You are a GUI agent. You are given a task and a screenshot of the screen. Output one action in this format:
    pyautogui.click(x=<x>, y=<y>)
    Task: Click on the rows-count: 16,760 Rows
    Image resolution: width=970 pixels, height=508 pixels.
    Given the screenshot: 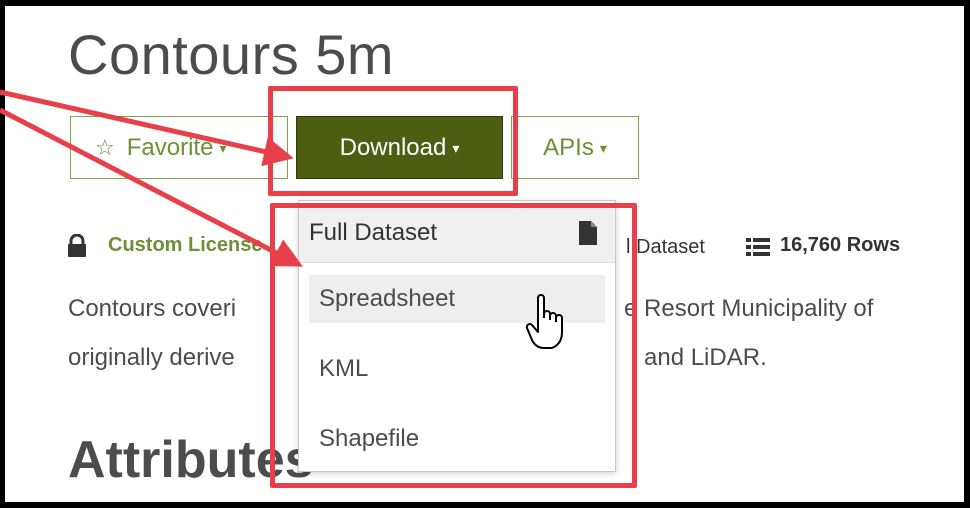 What is the action you would take?
    pyautogui.click(x=840, y=245)
    